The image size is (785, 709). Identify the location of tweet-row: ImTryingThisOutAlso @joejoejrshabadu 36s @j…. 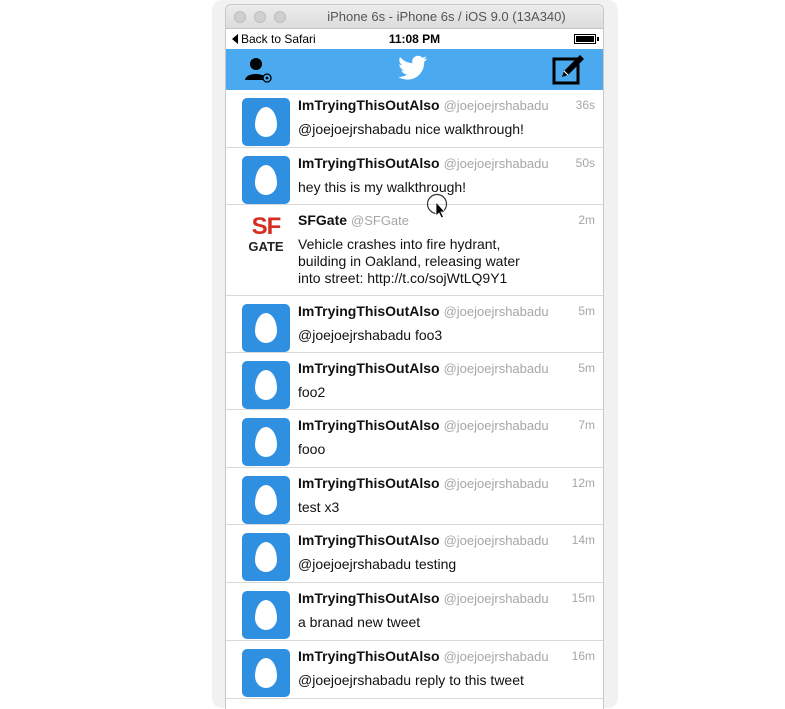
(414, 119).